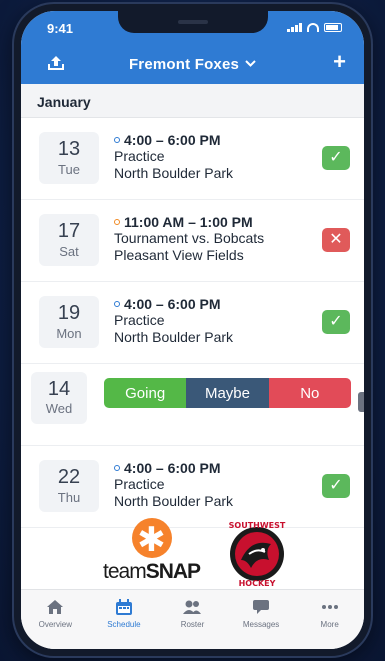 The image size is (385, 661). What do you see at coordinates (192, 47) in the screenshot?
I see `top-bar: 9:41 Fremont Foxes +` at bounding box center [192, 47].